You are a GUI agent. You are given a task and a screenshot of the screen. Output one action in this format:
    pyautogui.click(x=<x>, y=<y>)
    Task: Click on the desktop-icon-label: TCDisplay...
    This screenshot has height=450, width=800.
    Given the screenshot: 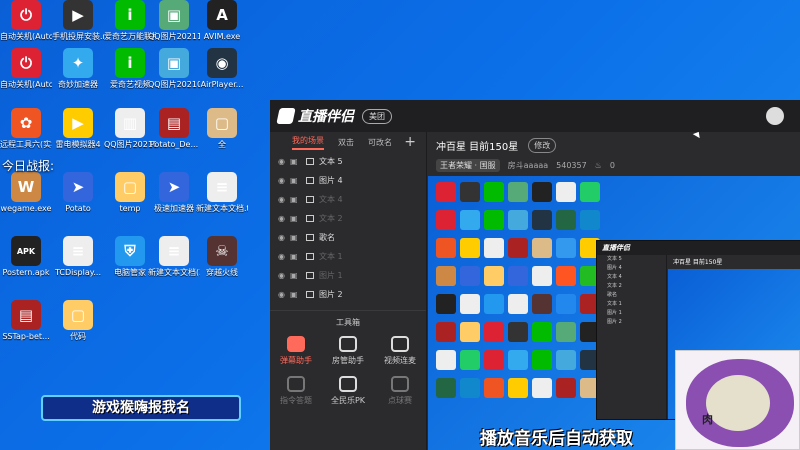 What is the action you would take?
    pyautogui.click(x=78, y=272)
    